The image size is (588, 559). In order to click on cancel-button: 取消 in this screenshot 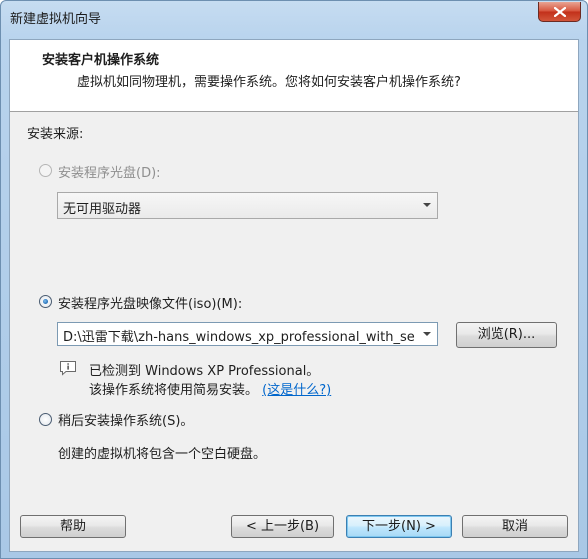, I will do `click(515, 526)`.